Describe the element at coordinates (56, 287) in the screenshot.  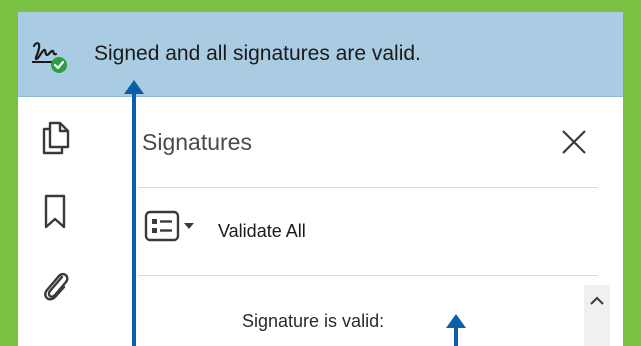
I see `attachment-icon` at that location.